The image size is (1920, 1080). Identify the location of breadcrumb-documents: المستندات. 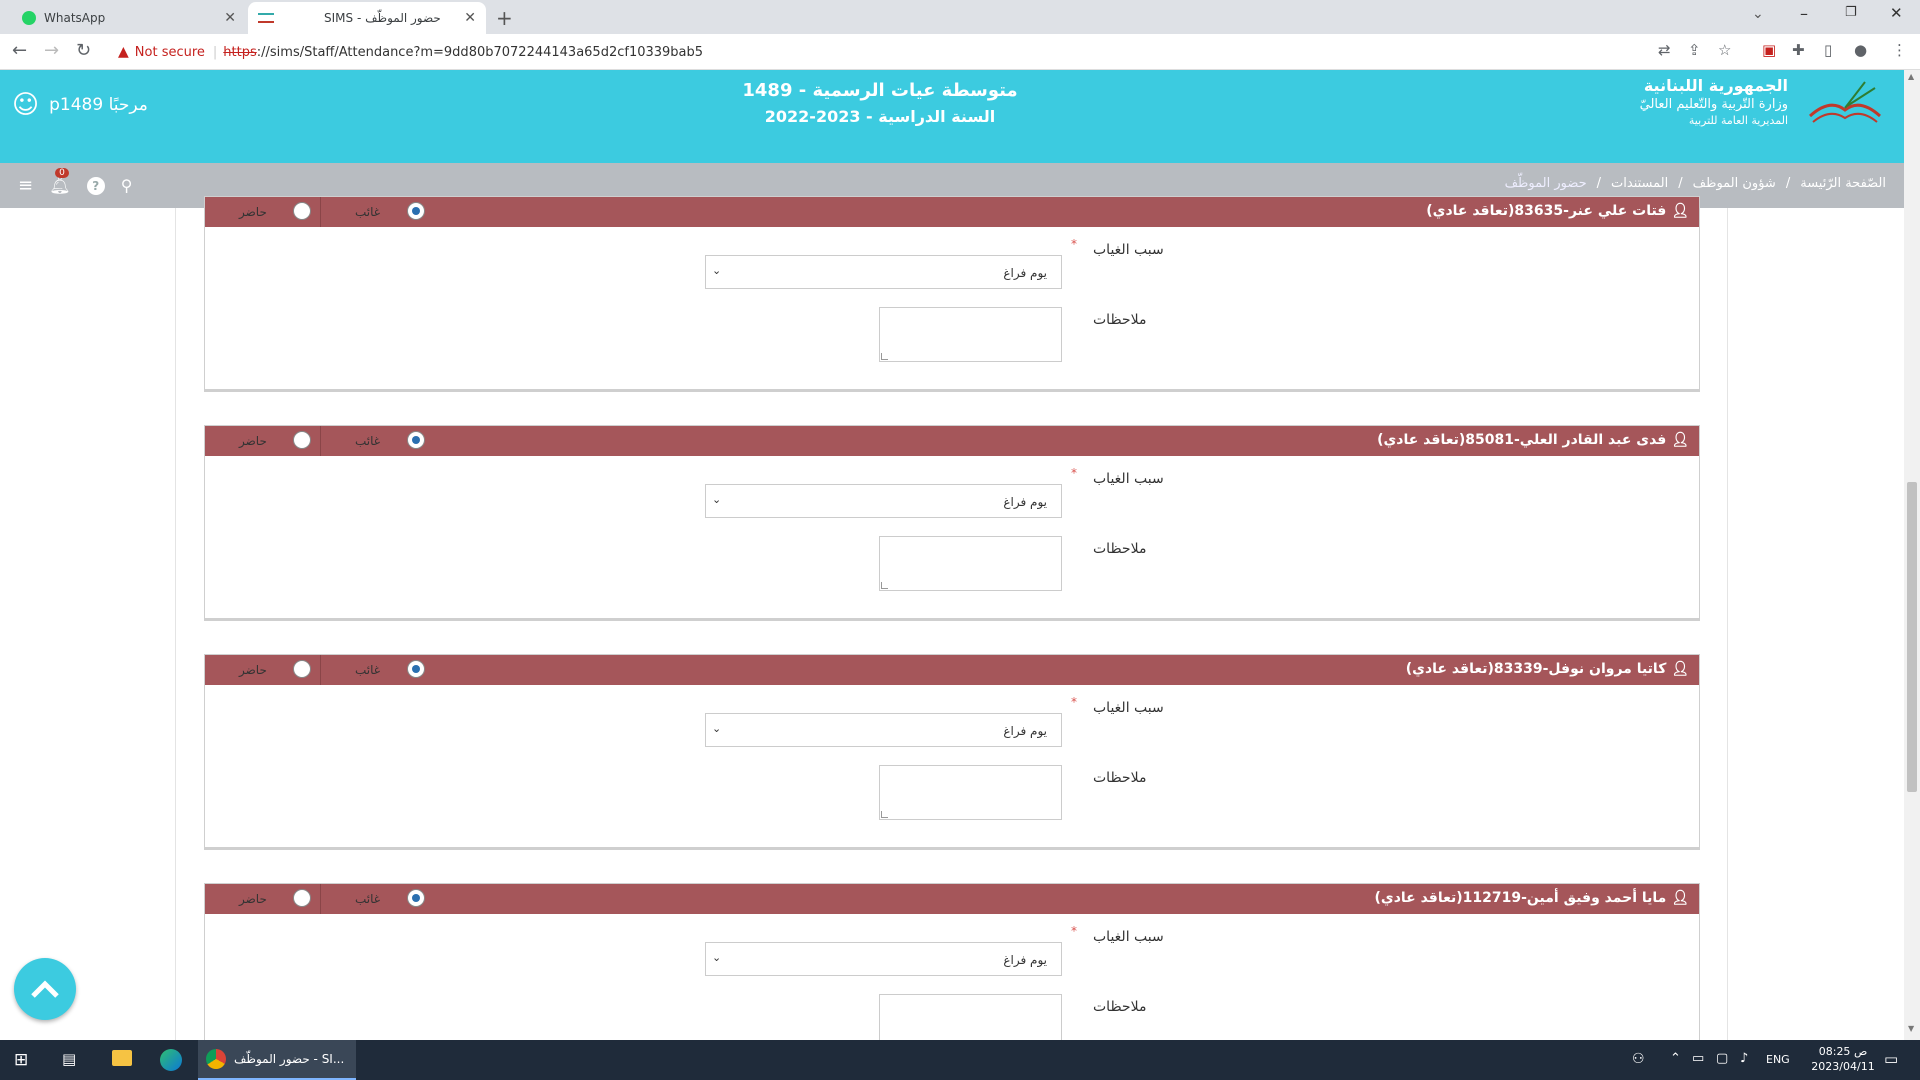
(1639, 183).